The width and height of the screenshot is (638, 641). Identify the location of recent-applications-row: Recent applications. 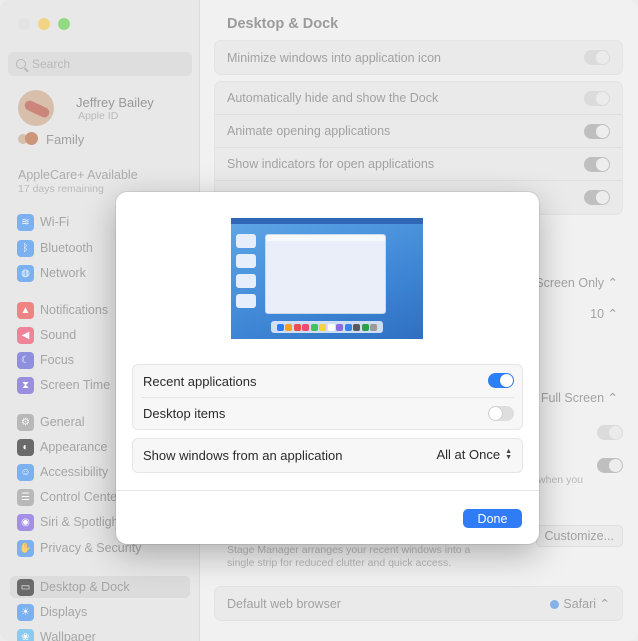
(327, 381).